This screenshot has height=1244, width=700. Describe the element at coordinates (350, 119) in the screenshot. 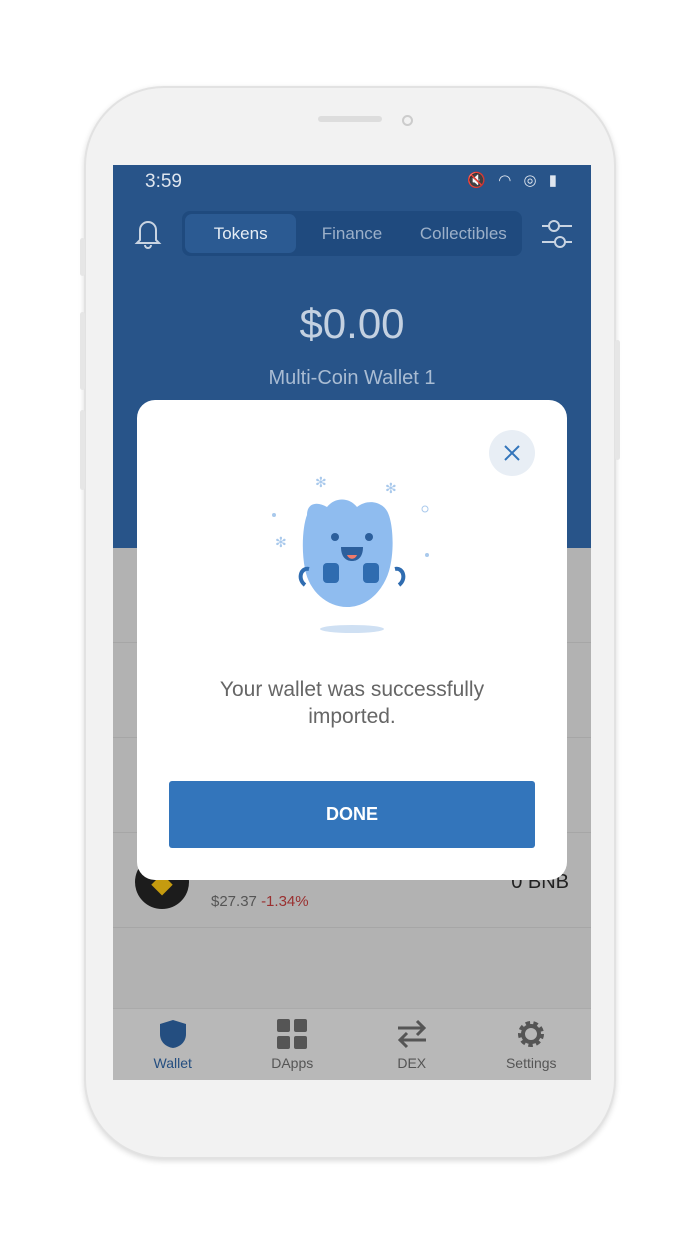

I see `speaker` at that location.